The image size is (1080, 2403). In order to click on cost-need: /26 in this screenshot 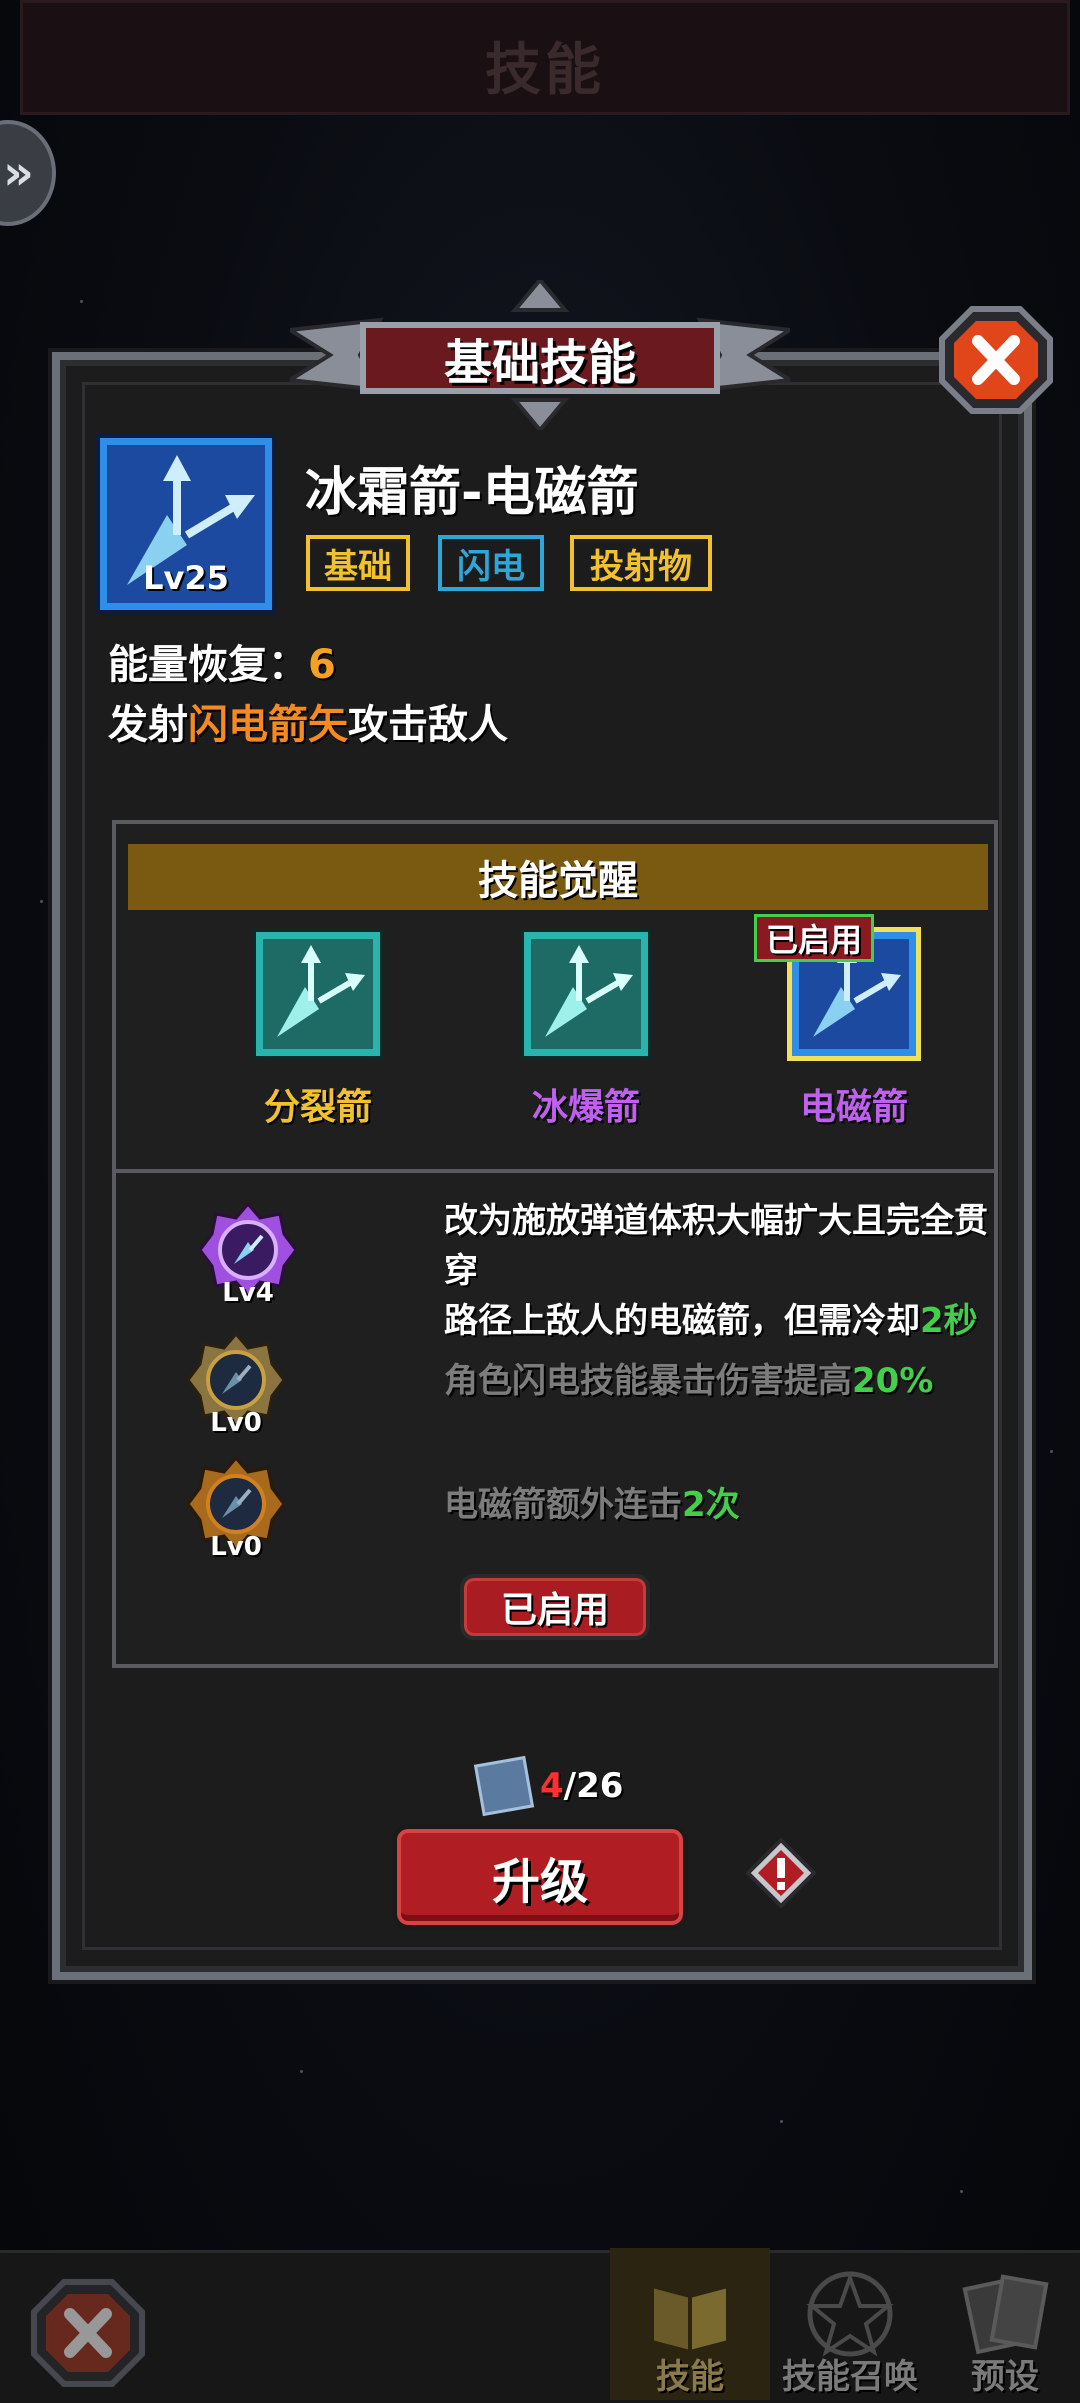, I will do `click(593, 1786)`.